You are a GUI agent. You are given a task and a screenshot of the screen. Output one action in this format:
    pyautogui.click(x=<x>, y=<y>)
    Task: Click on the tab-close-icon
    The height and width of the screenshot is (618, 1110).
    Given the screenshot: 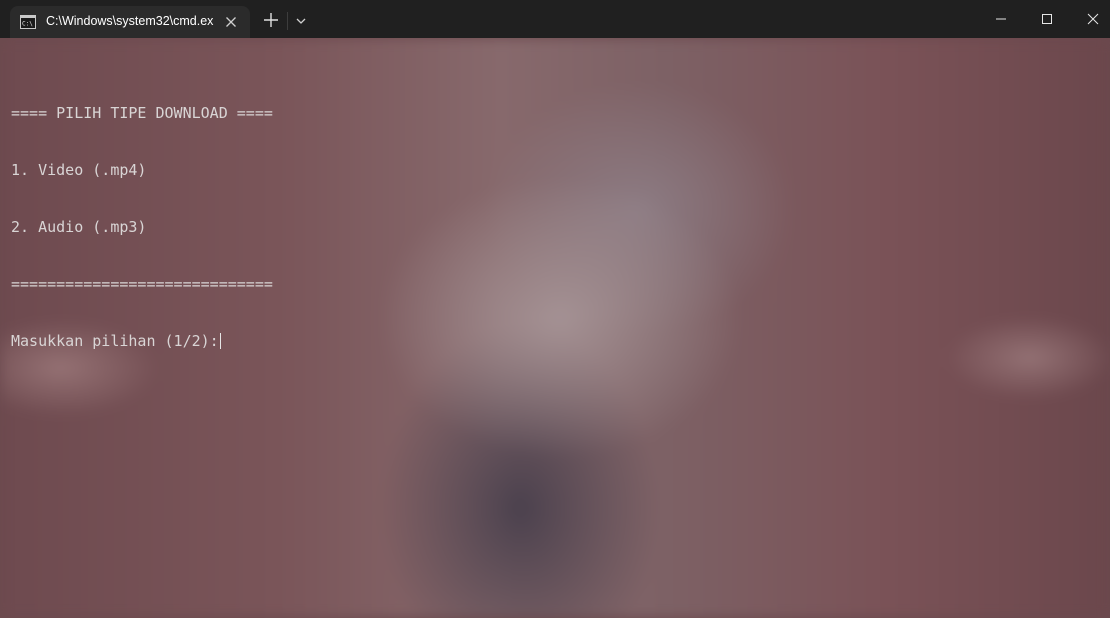 What is the action you would take?
    pyautogui.click(x=231, y=22)
    